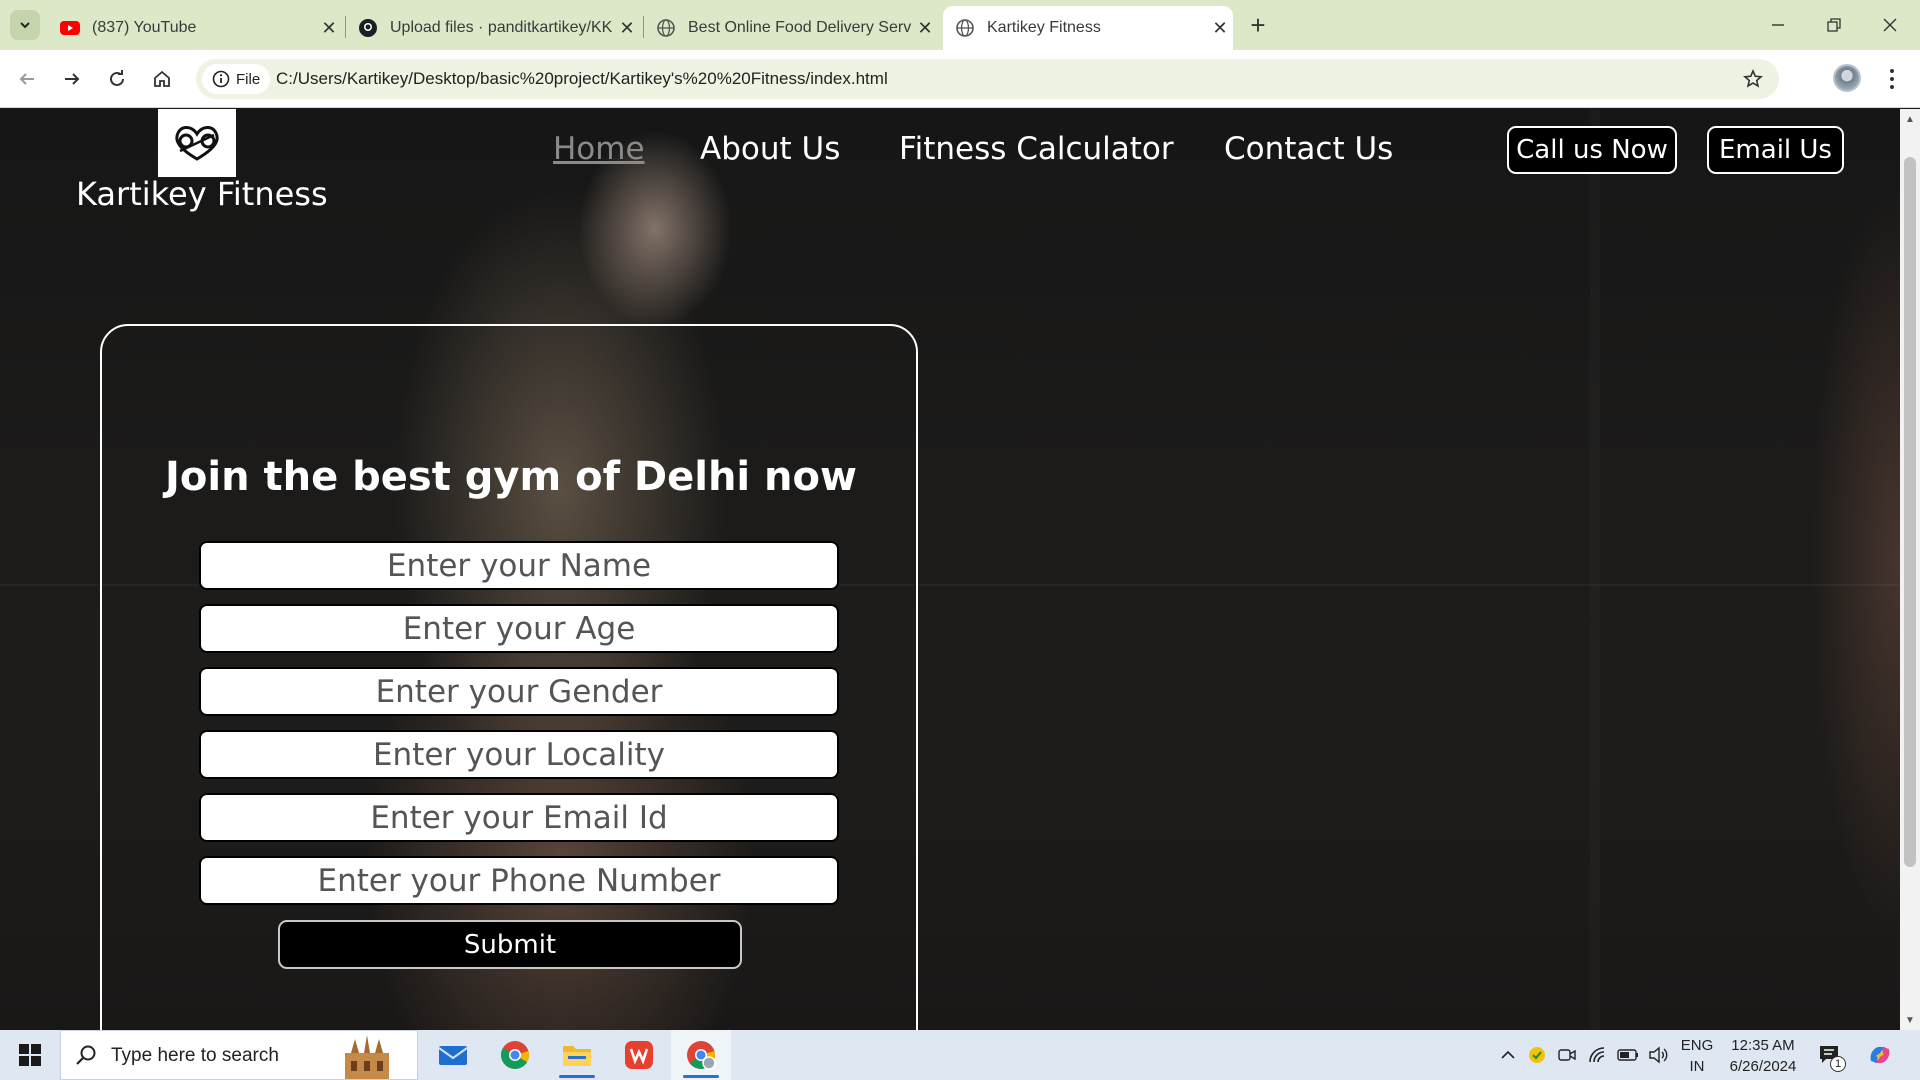 This screenshot has width=1920, height=1080. Describe the element at coordinates (519, 880) in the screenshot. I see `phone-input` at that location.